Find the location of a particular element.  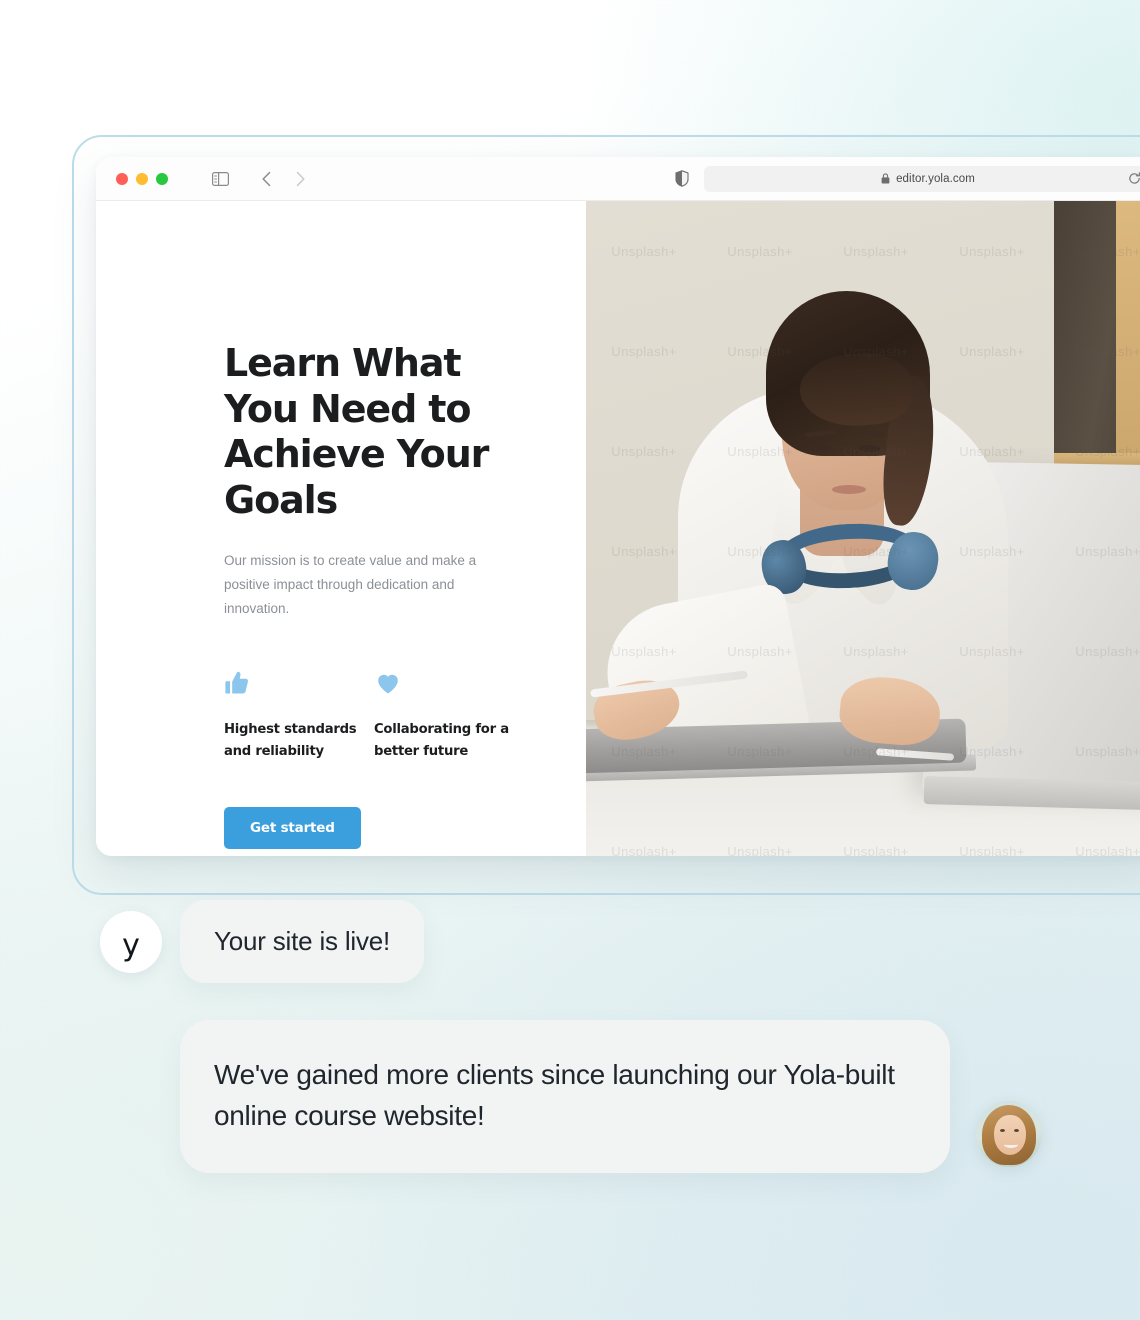

reload-icon is located at coordinates (1134, 178).